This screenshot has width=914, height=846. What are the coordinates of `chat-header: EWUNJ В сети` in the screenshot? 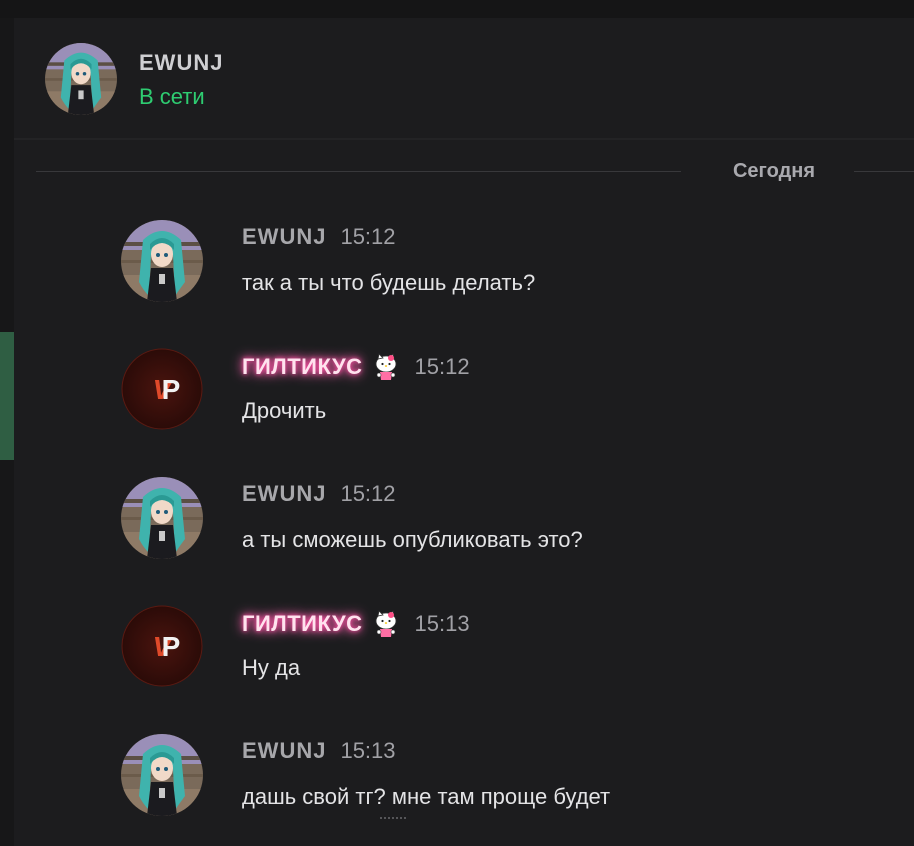 It's located at (464, 79).